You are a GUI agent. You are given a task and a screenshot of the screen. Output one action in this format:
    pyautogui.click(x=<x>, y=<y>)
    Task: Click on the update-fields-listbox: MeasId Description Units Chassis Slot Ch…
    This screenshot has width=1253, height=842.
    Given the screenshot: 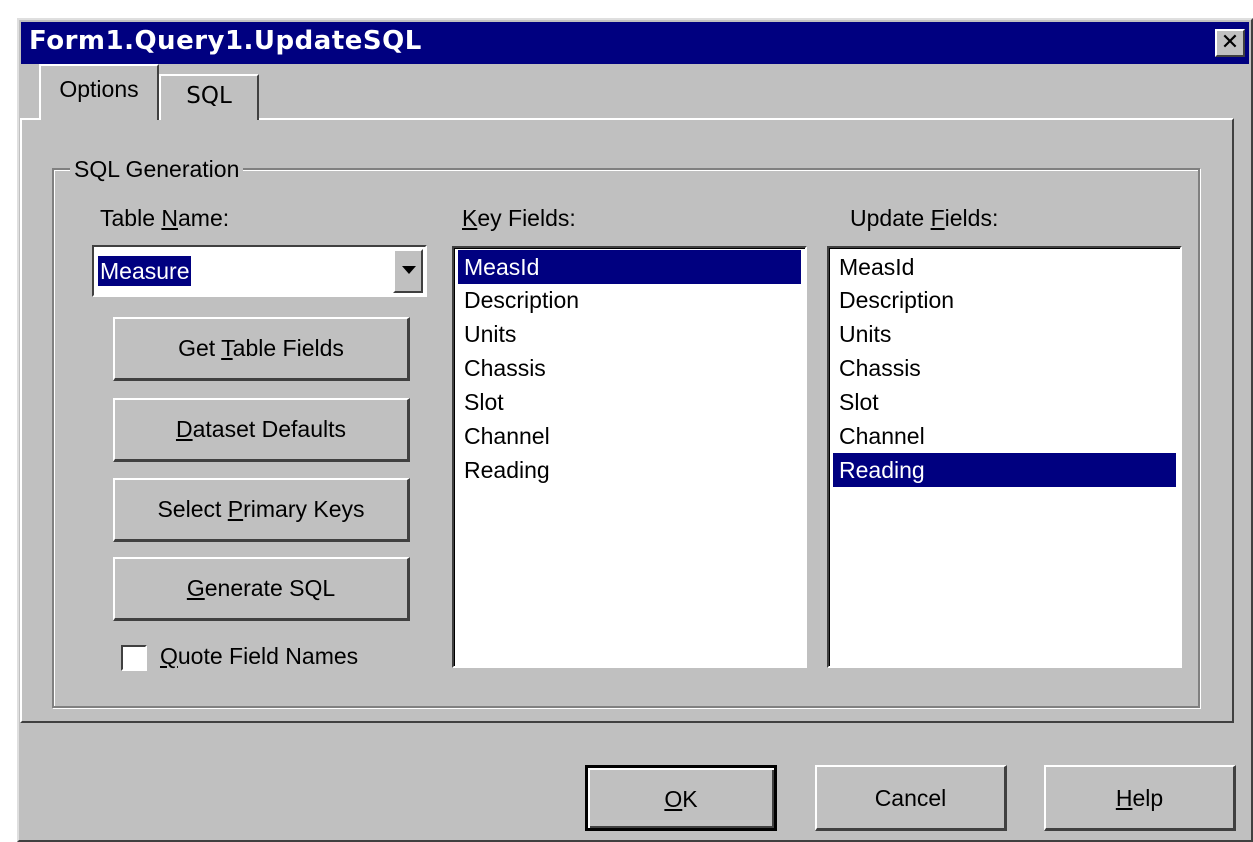 What is the action you would take?
    pyautogui.click(x=1004, y=457)
    